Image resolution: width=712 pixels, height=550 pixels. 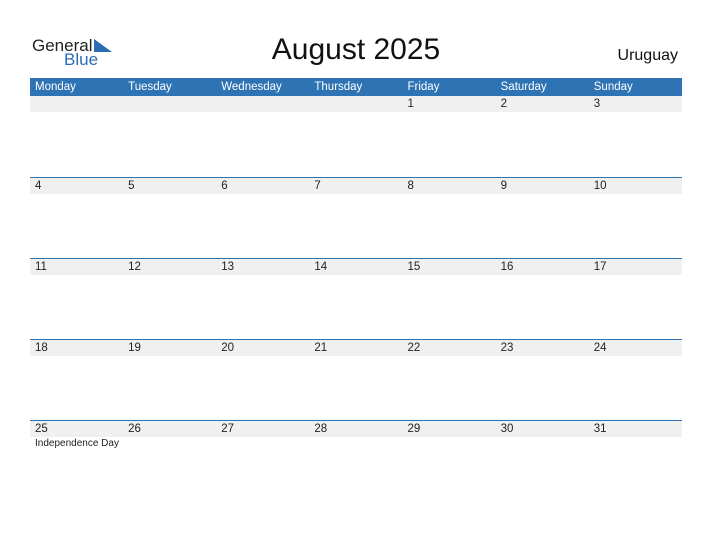 I want to click on country-label: Uruguay, so click(x=647, y=55).